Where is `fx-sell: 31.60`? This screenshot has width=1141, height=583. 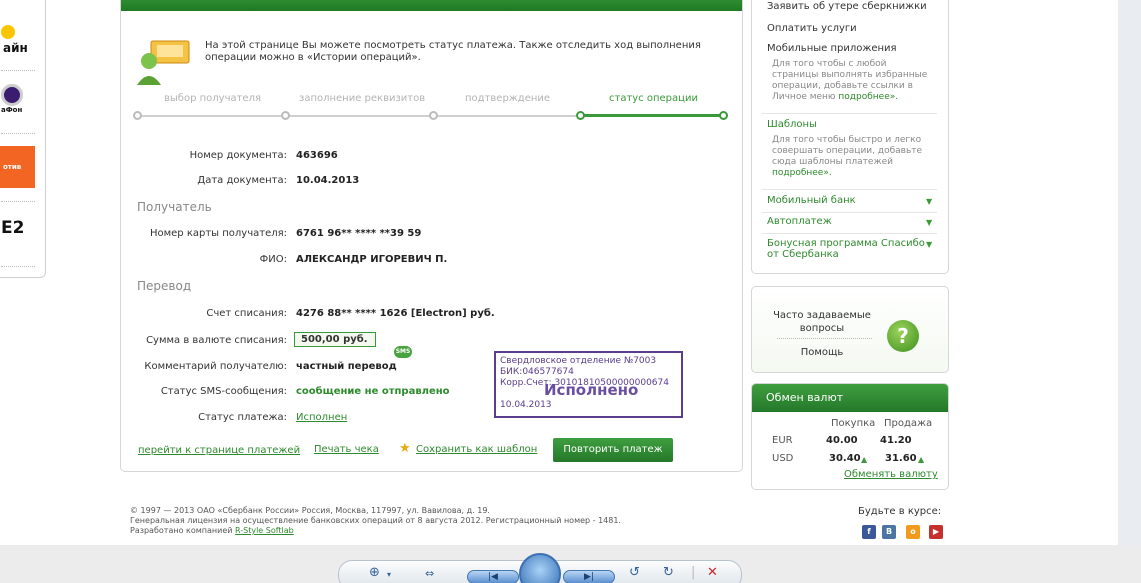 fx-sell: 31.60 is located at coordinates (901, 458).